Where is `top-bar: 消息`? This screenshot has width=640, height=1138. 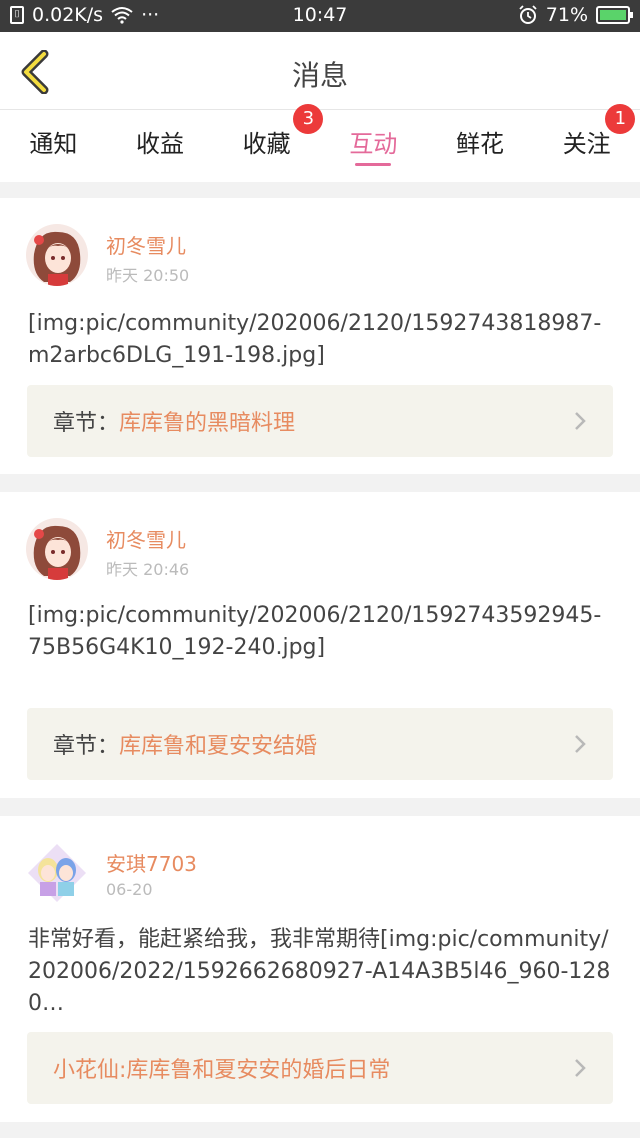
top-bar: 消息 is located at coordinates (320, 71).